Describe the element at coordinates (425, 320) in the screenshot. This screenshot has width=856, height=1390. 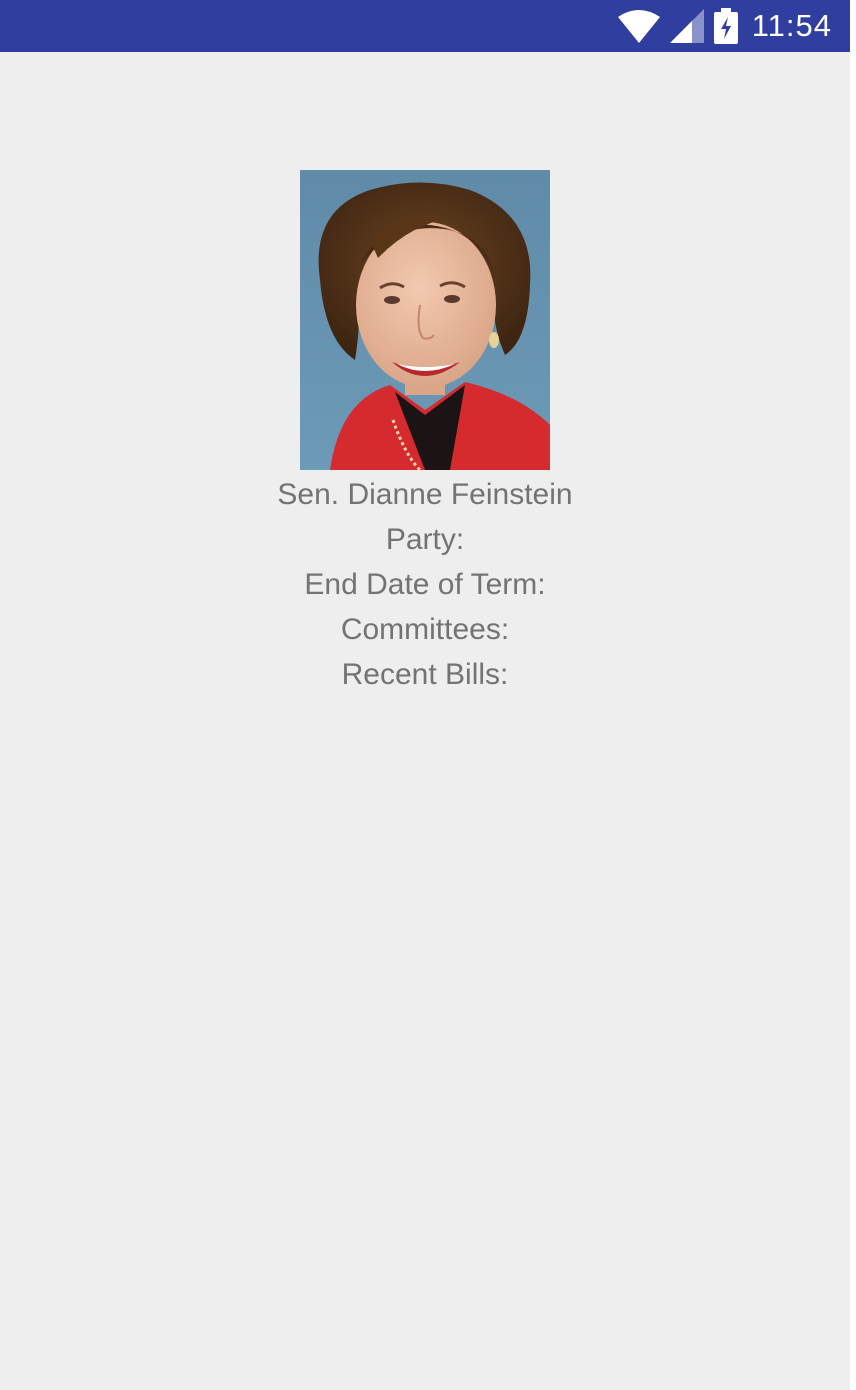
I see `senator-portrait` at that location.